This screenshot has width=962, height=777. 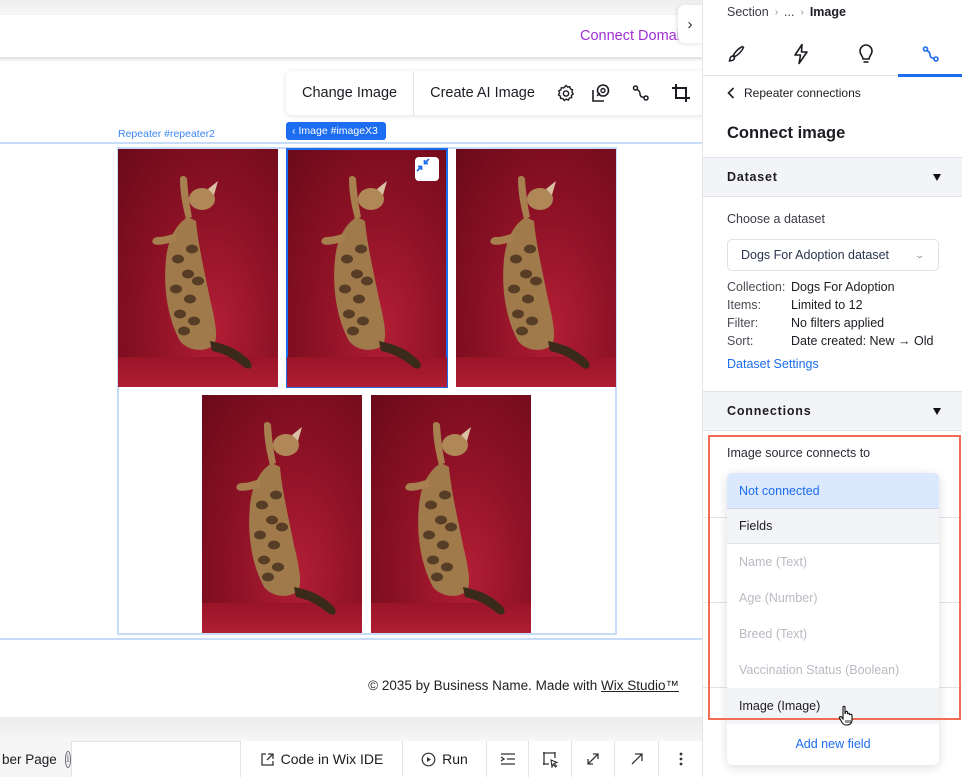 I want to click on dropdown-option-not-connected: Not connected, so click(x=833, y=491).